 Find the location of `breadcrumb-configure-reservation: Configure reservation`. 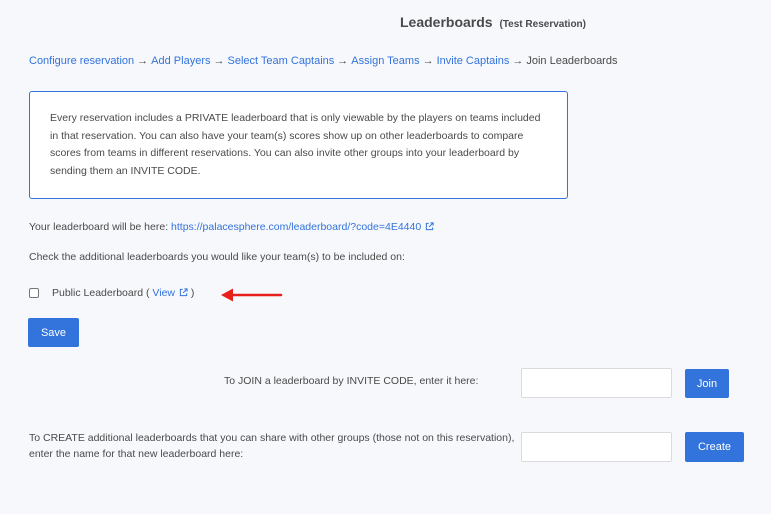

breadcrumb-configure-reservation: Configure reservation is located at coordinates (81, 61).